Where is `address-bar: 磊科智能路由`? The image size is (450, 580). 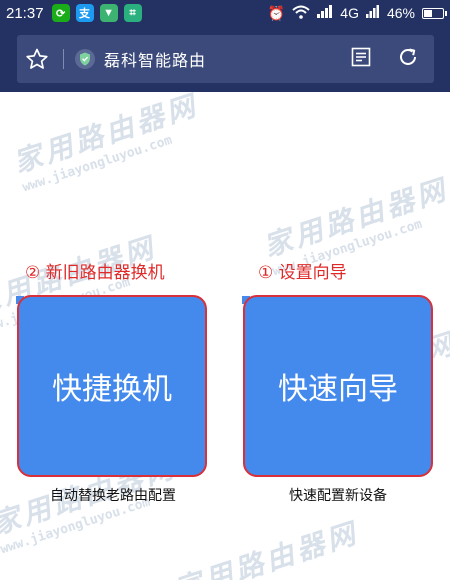 address-bar: 磊科智能路由 is located at coordinates (225, 59).